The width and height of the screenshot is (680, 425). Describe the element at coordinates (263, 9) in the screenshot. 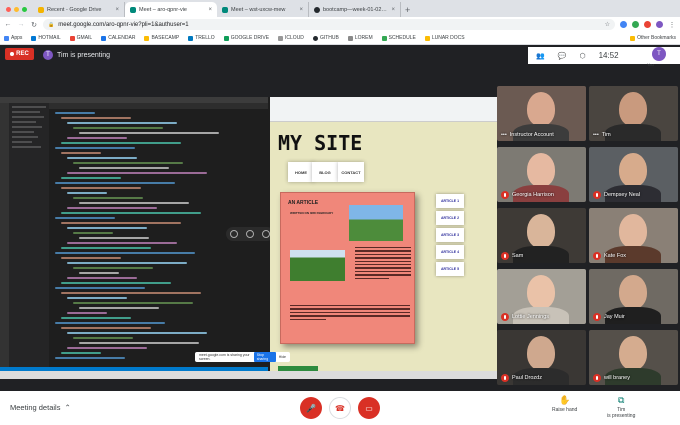

I see `tab-meet-2: Meet – wst-uxcw-mew ×` at that location.